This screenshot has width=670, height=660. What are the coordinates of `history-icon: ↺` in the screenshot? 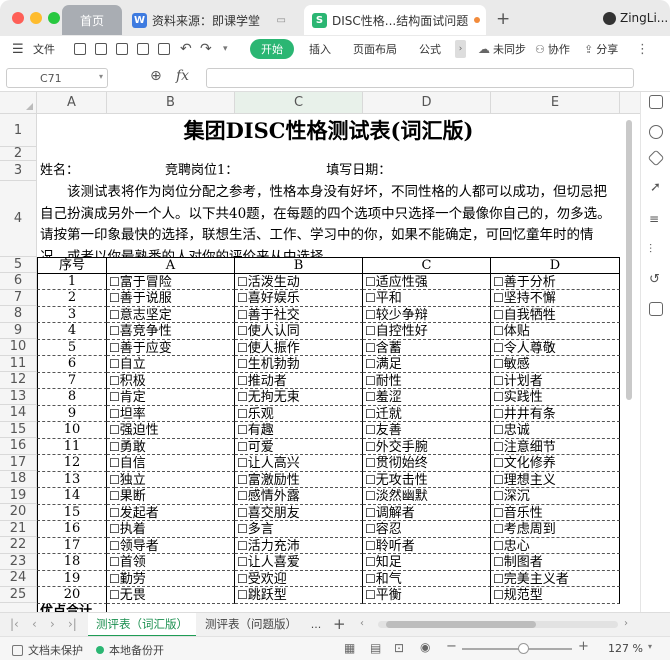 It's located at (654, 279).